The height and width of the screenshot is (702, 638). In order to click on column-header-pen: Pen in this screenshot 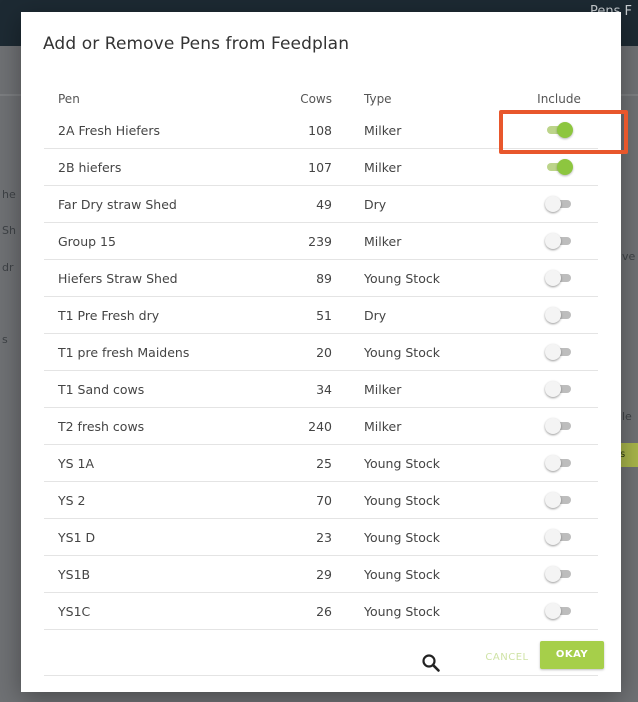, I will do `click(69, 99)`.